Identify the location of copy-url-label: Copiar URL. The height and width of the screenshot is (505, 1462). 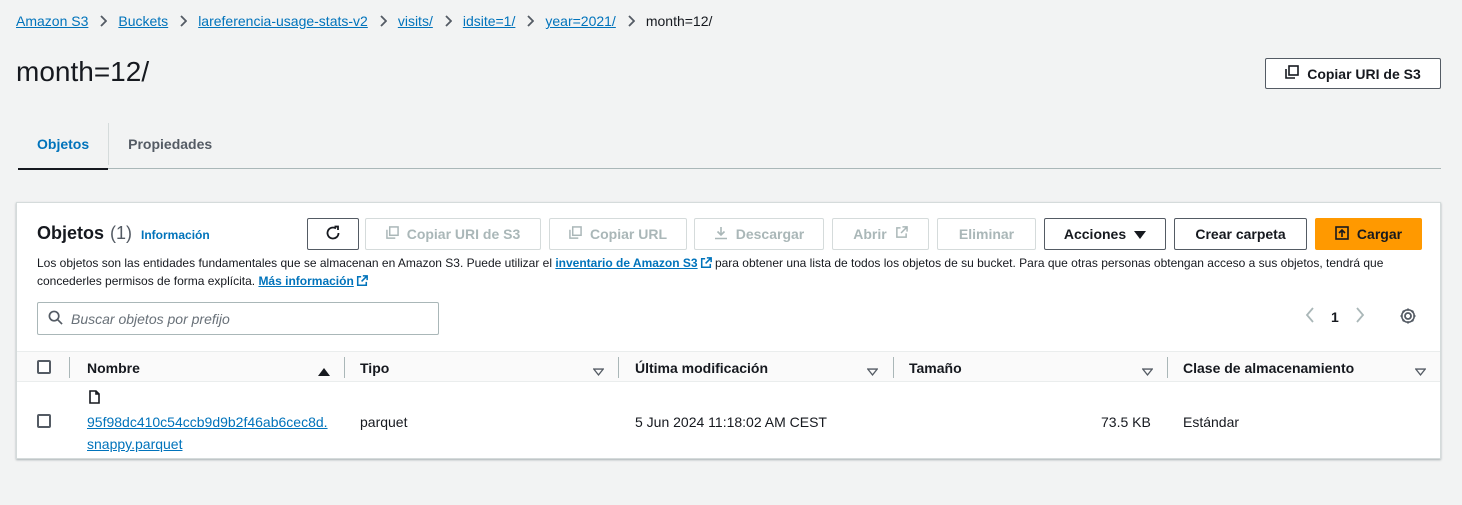
(628, 234).